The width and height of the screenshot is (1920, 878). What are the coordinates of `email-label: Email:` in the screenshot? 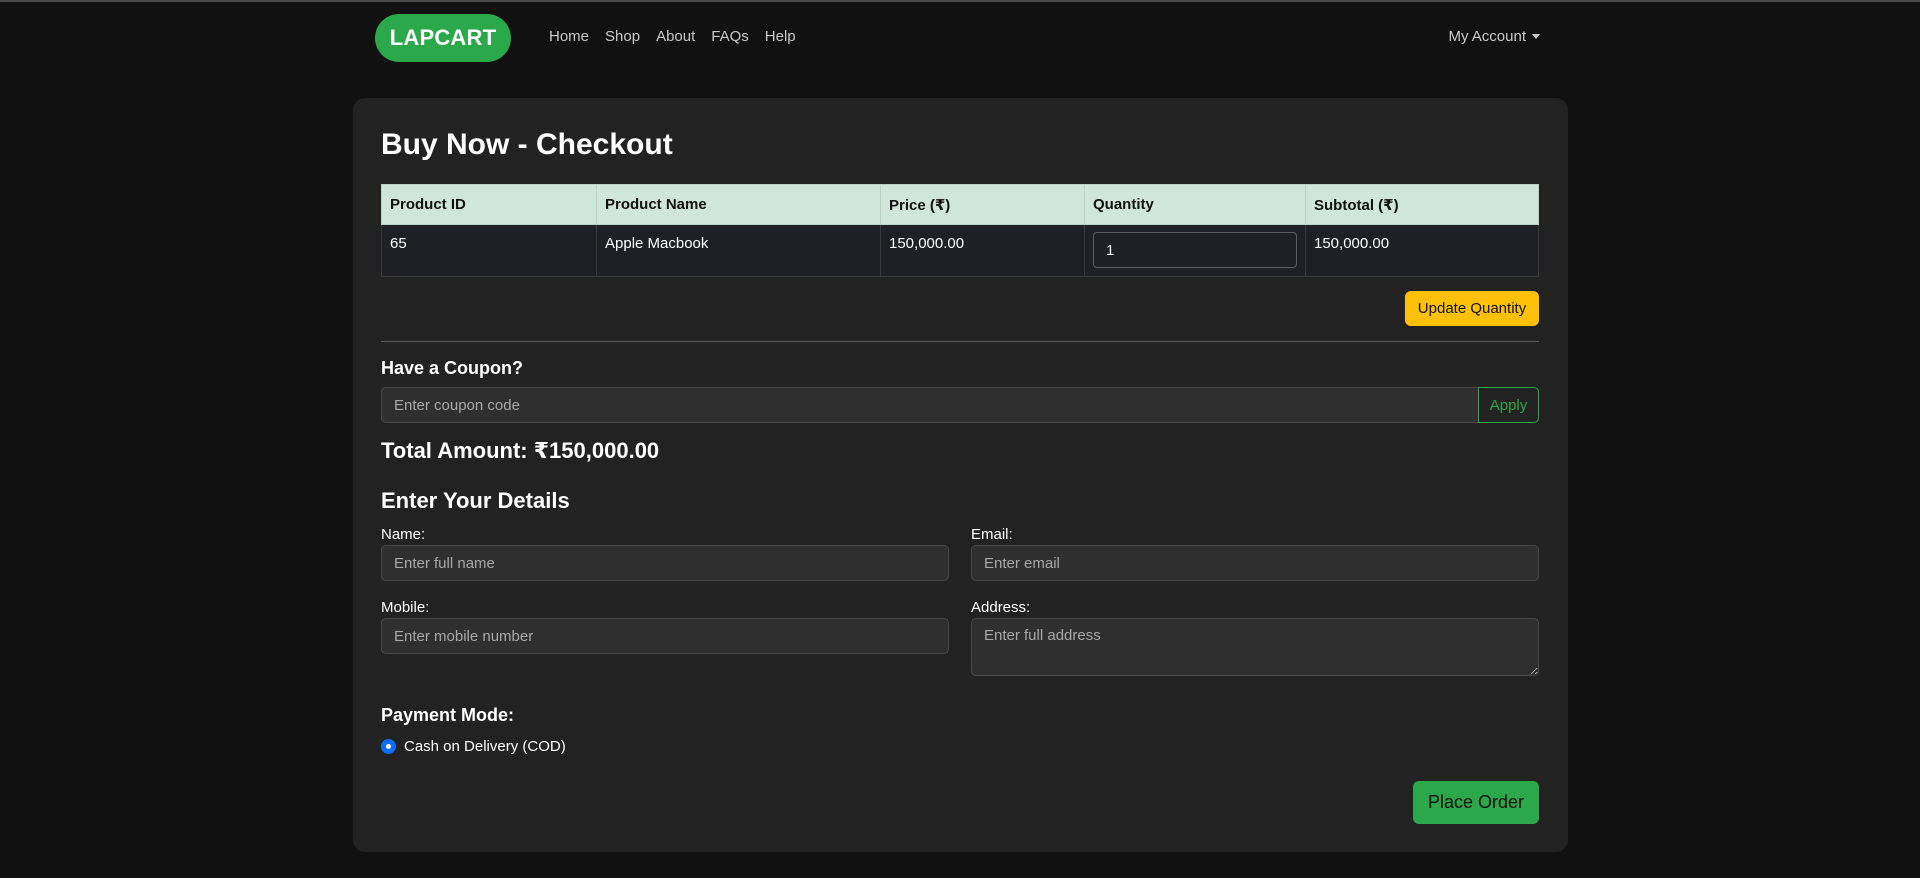 It's located at (992, 534).